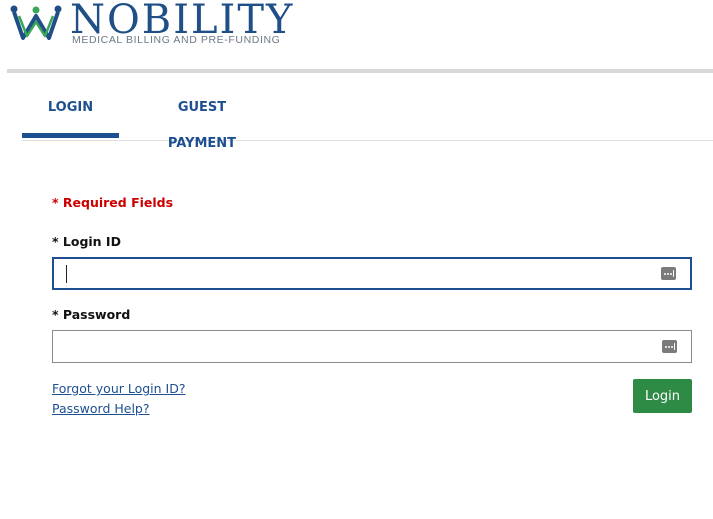 The height and width of the screenshot is (519, 713). I want to click on password-field, so click(372, 346).